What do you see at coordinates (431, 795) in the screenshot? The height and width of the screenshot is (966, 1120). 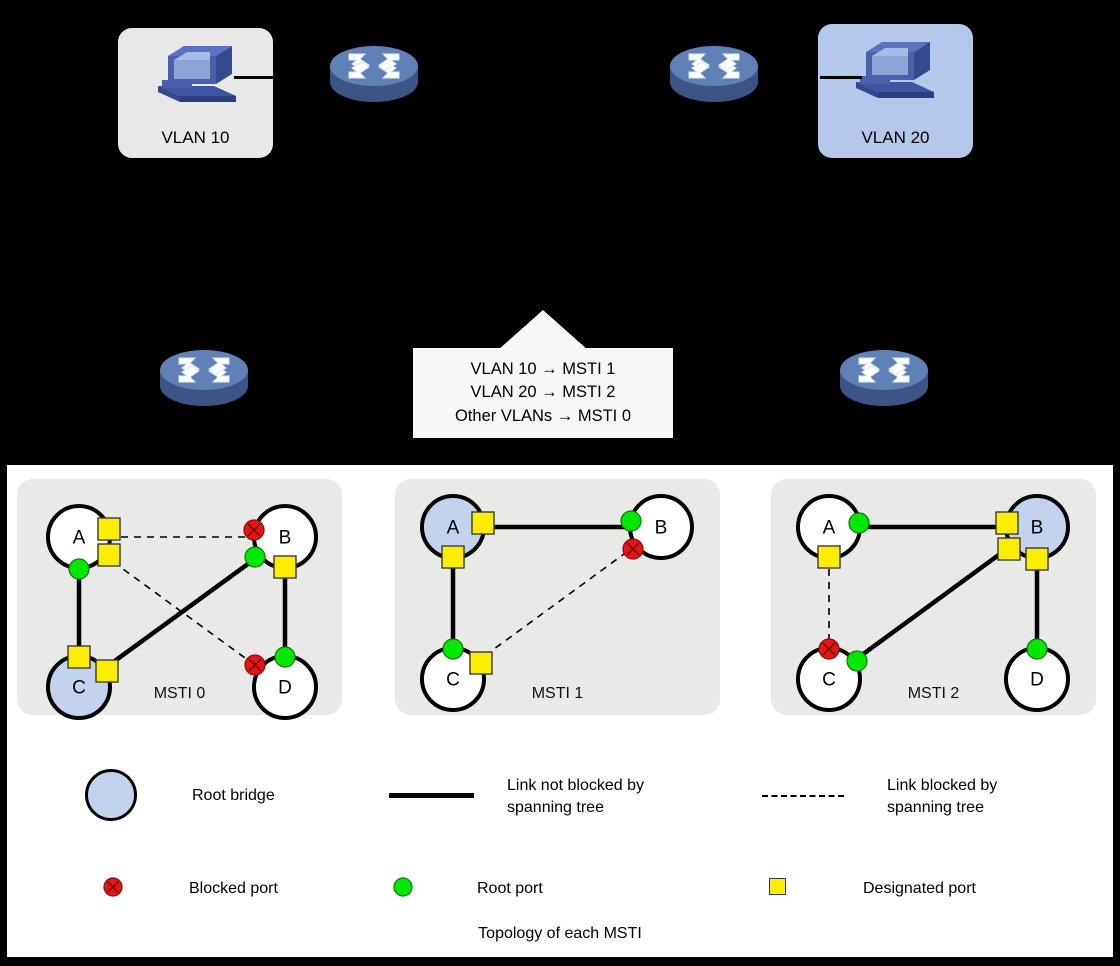 I see `solid-link-swatch` at bounding box center [431, 795].